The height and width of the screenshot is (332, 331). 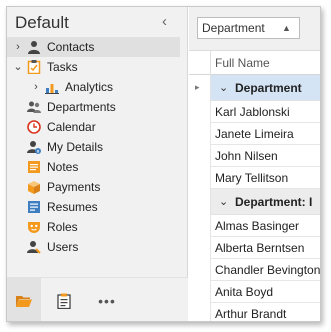 I want to click on departments-people-icon, so click(x=34, y=107).